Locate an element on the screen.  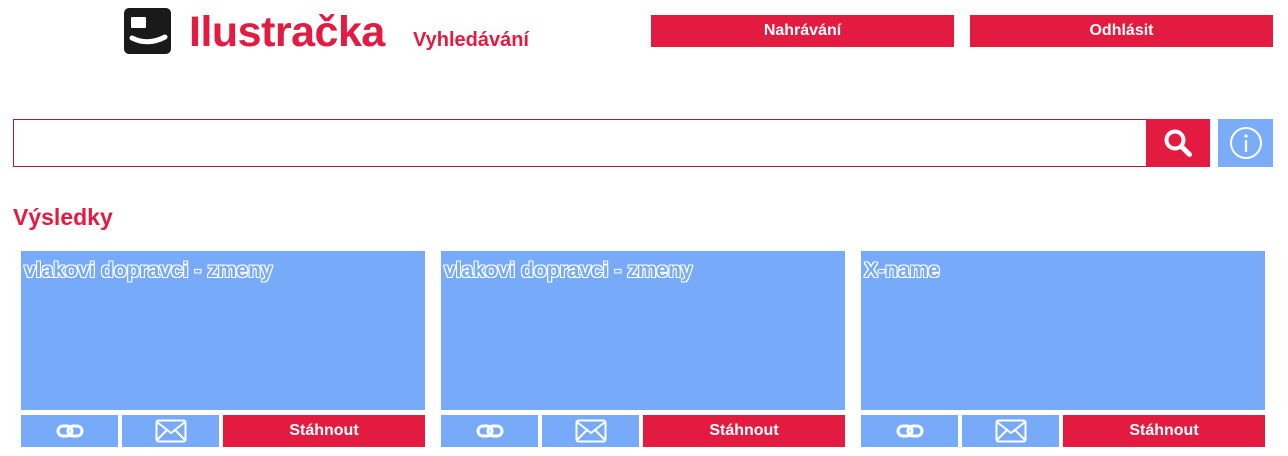
results-heading: Výsledky is located at coordinates (63, 217).